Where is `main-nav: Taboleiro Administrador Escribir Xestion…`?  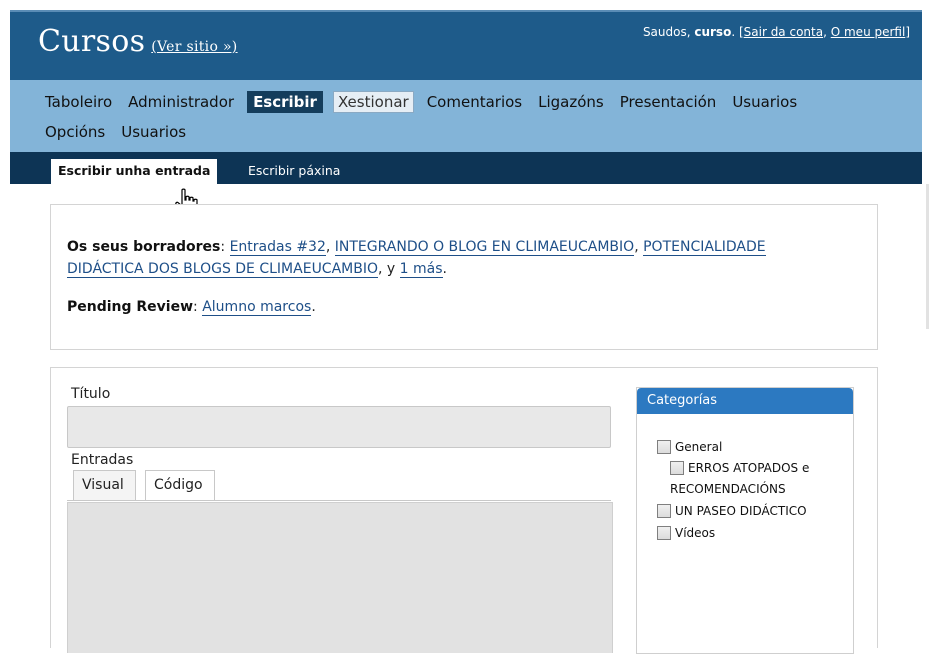
main-nav: Taboleiro Administrador Escribir Xestion… is located at coordinates (466, 116).